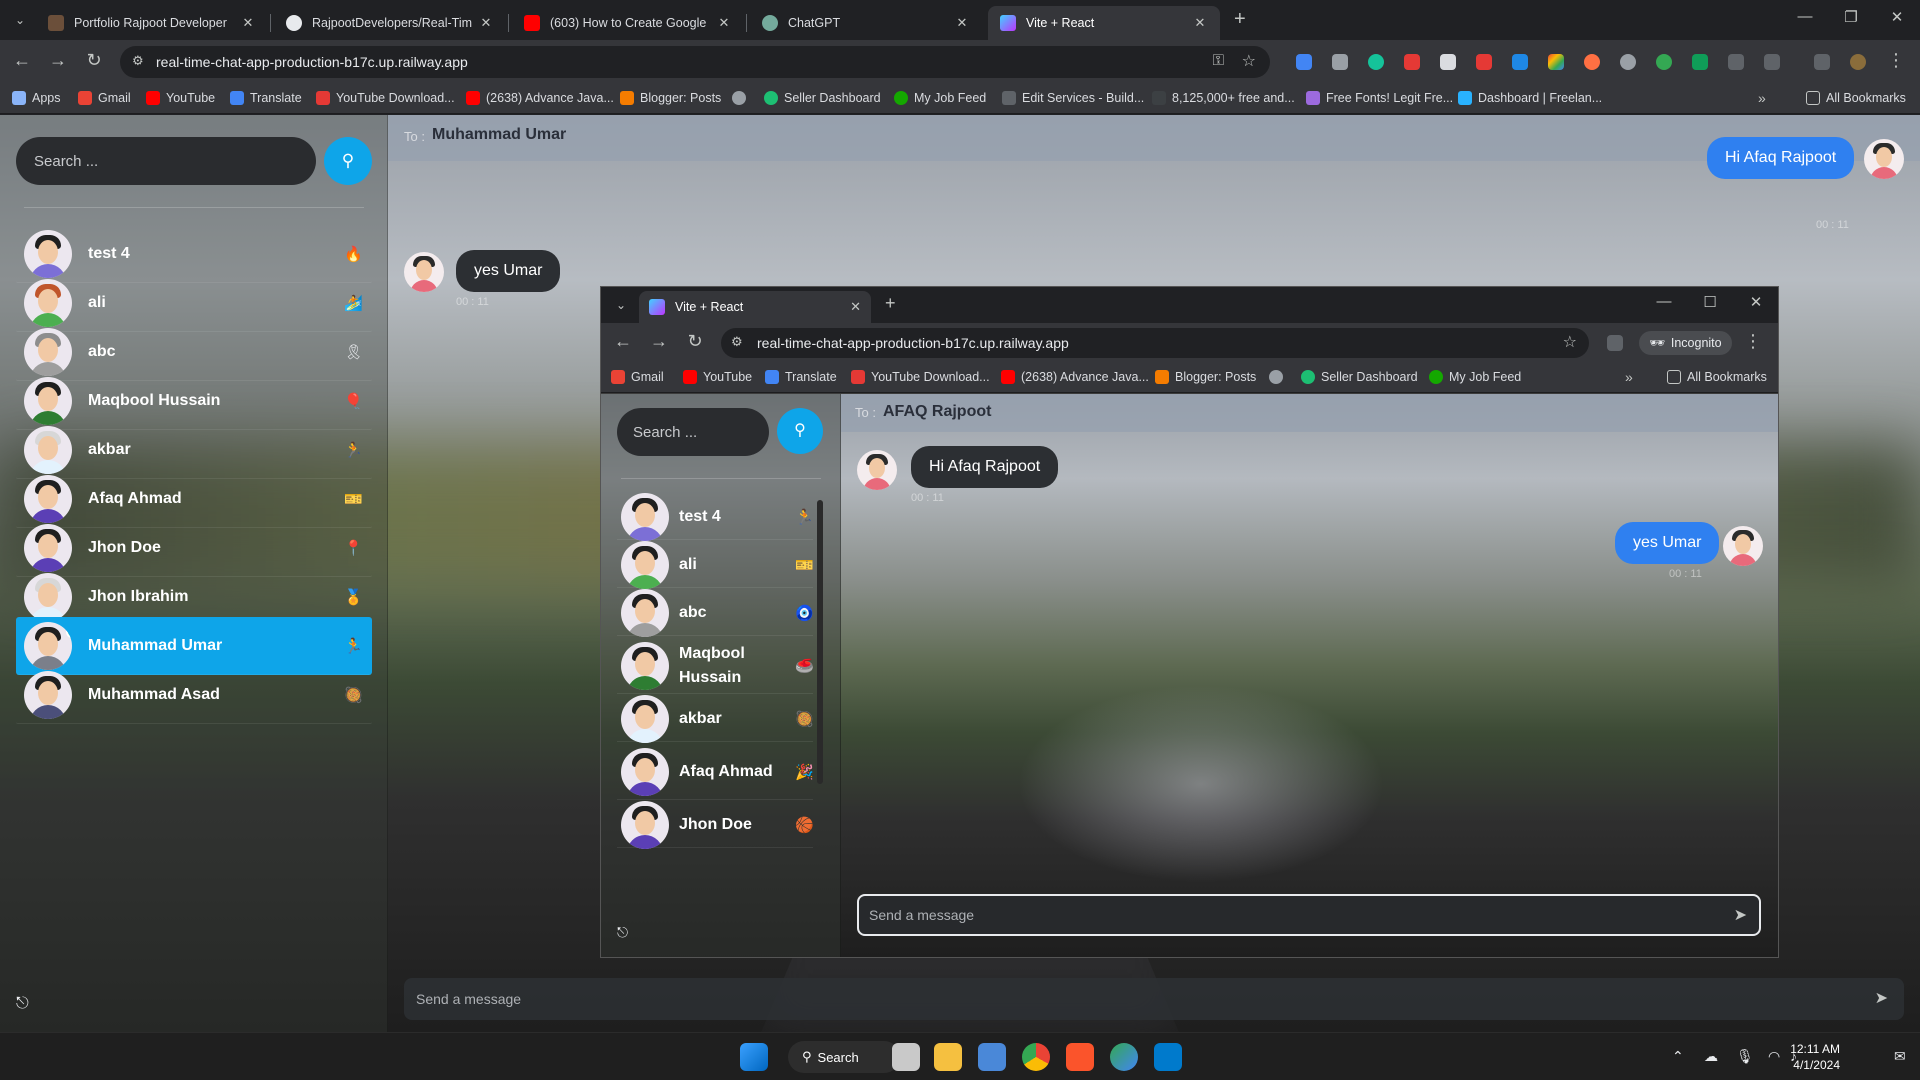 This screenshot has height=1080, width=1920. What do you see at coordinates (1900, 1056) in the screenshot?
I see `notification-icon: ✉` at bounding box center [1900, 1056].